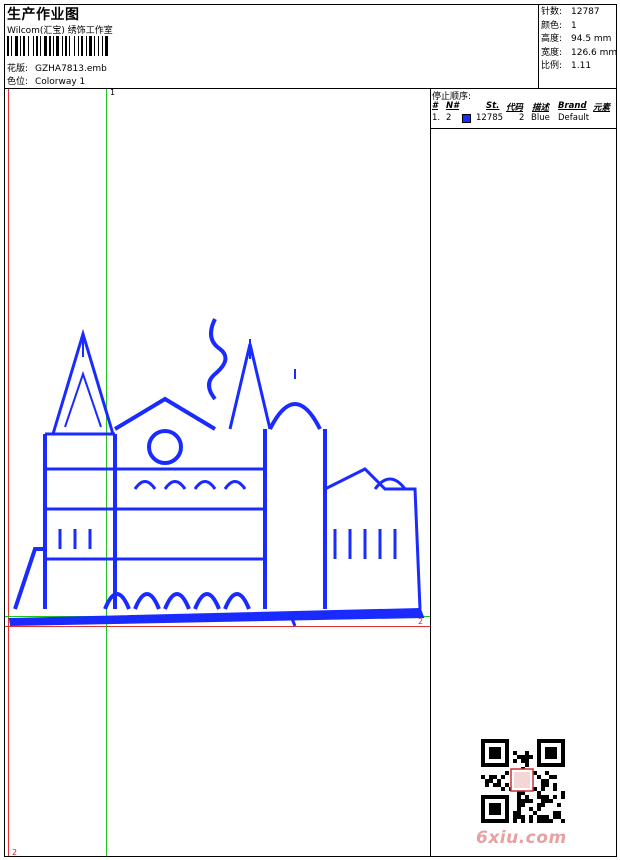 The width and height of the screenshot is (620, 860). Describe the element at coordinates (515, 108) in the screenshot. I see `col-code: 代码` at that location.